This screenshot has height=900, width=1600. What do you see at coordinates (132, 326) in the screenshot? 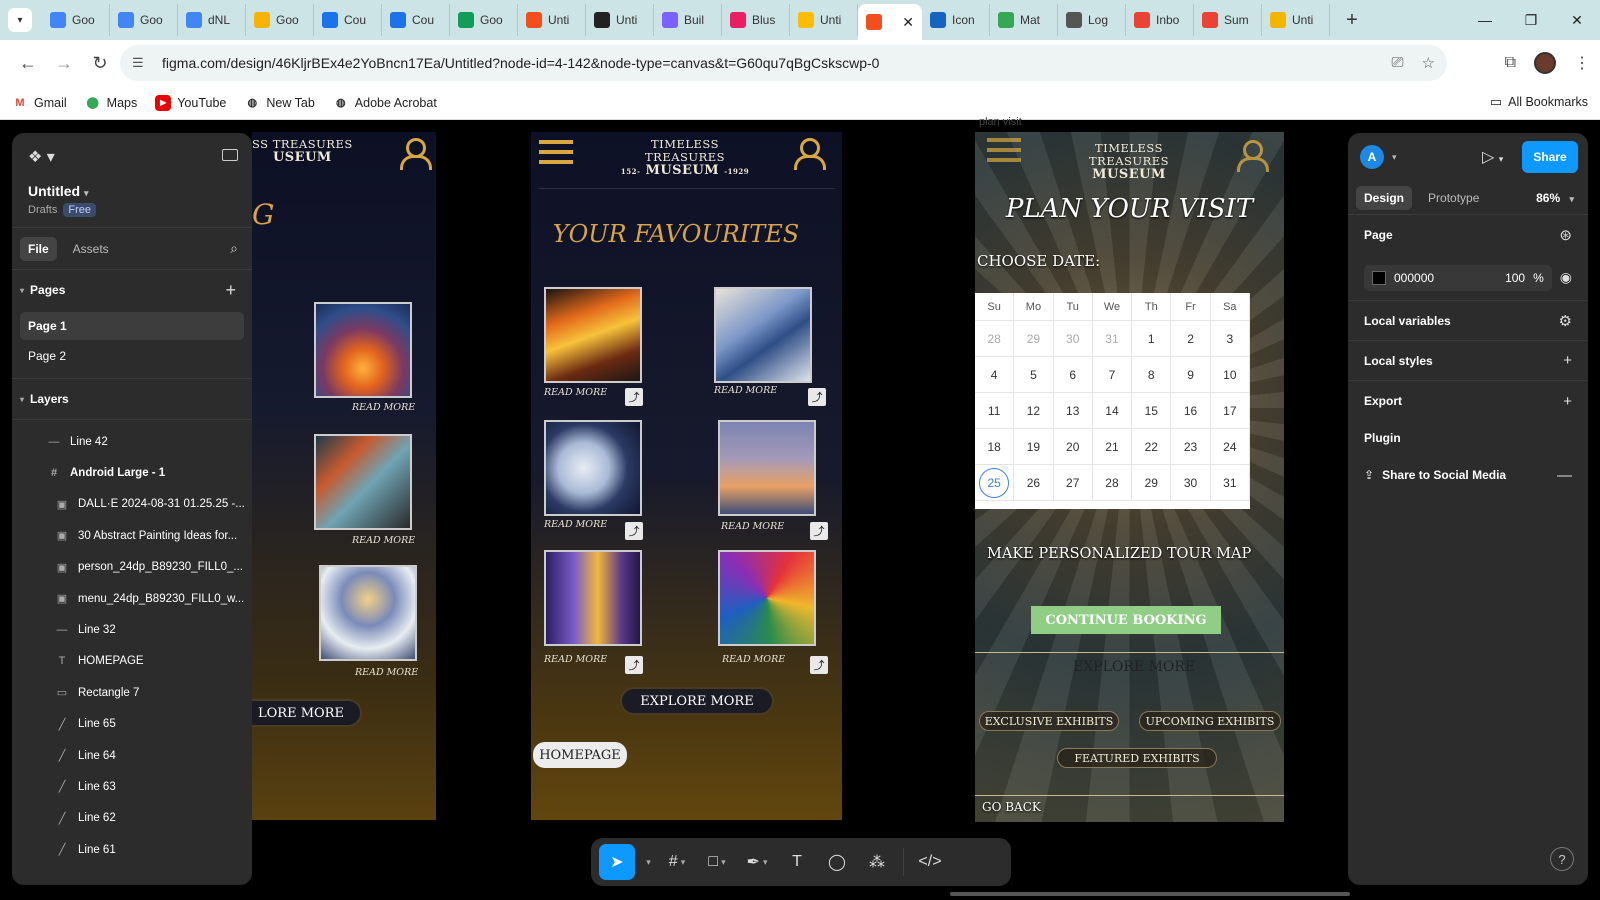
I see `page-item-page-1: Page 1` at bounding box center [132, 326].